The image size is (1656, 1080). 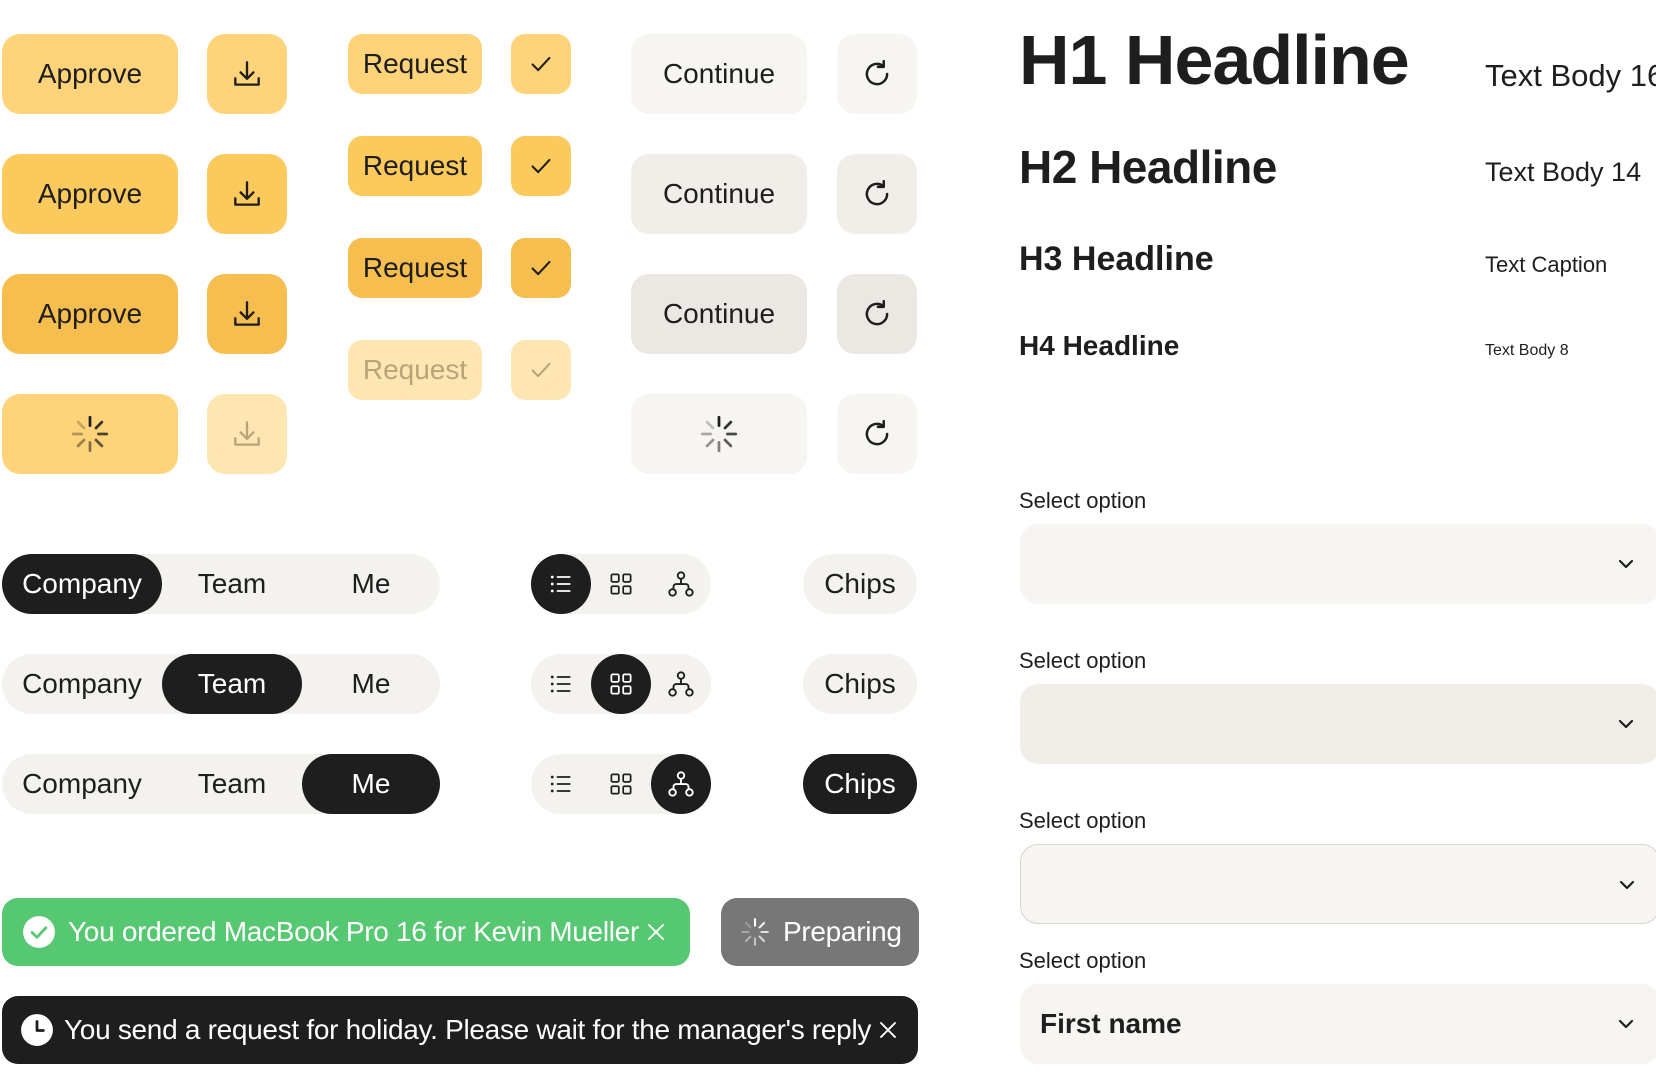 I want to click on approve-button: Approve, so click(x=90, y=74).